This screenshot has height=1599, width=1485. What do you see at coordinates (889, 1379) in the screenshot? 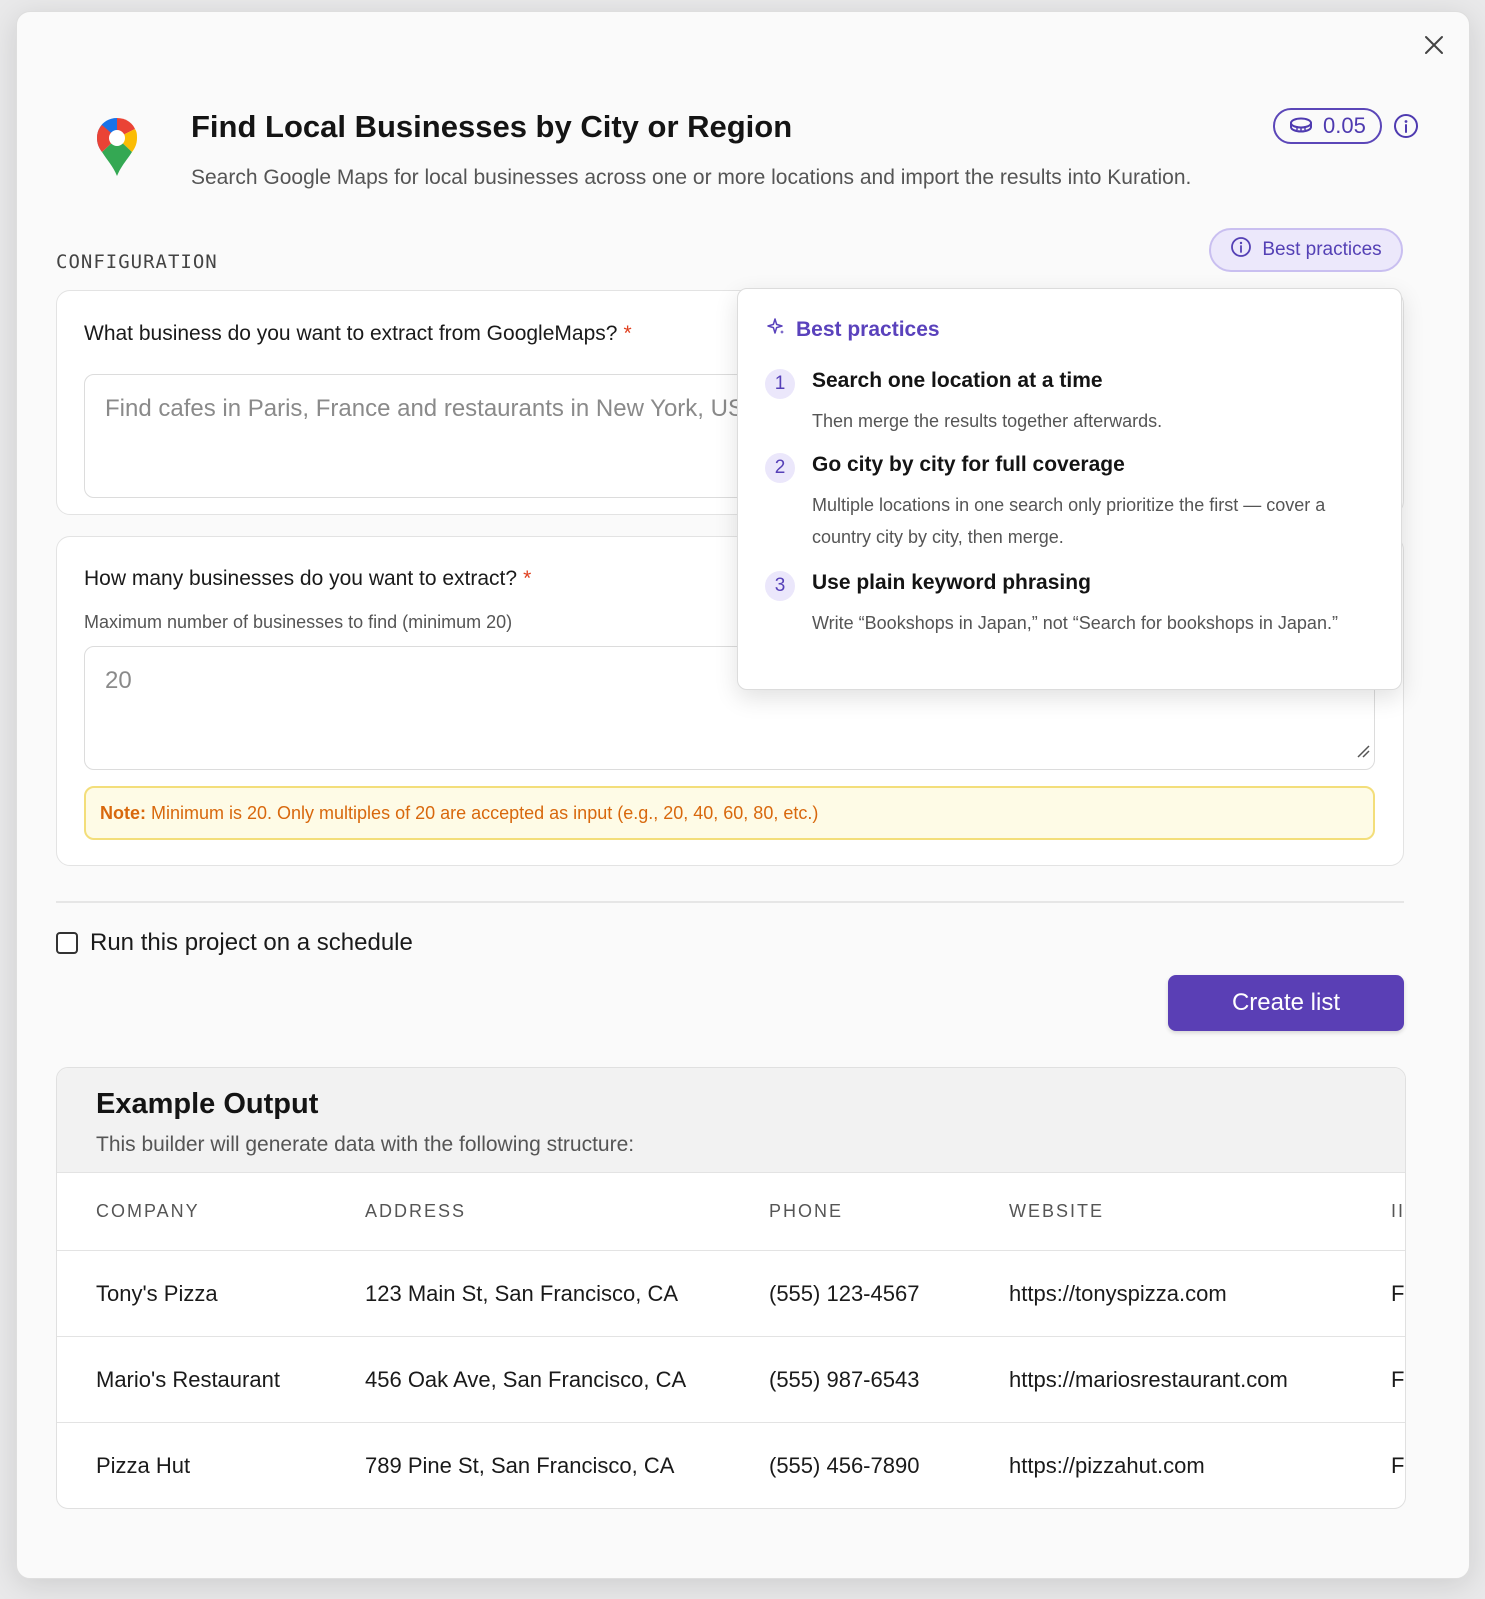
I see `cell-phone: (555) 987-6543` at bounding box center [889, 1379].